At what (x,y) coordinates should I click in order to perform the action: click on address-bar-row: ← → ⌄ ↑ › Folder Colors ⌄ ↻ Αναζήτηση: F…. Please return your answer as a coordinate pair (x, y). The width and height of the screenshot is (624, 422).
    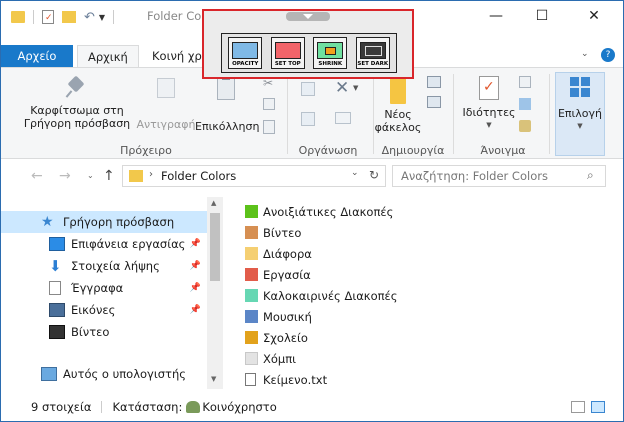
    Looking at the image, I should click on (312, 176).